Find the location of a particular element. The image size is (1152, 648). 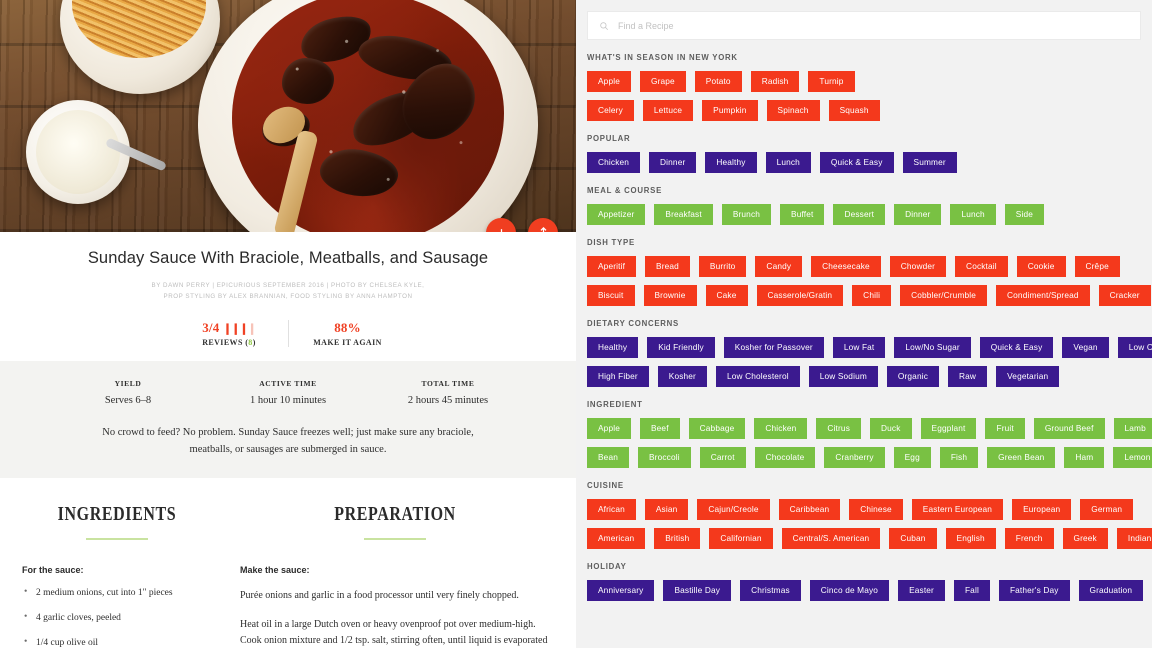

tag-low-fat: Low Fat is located at coordinates (859, 347).